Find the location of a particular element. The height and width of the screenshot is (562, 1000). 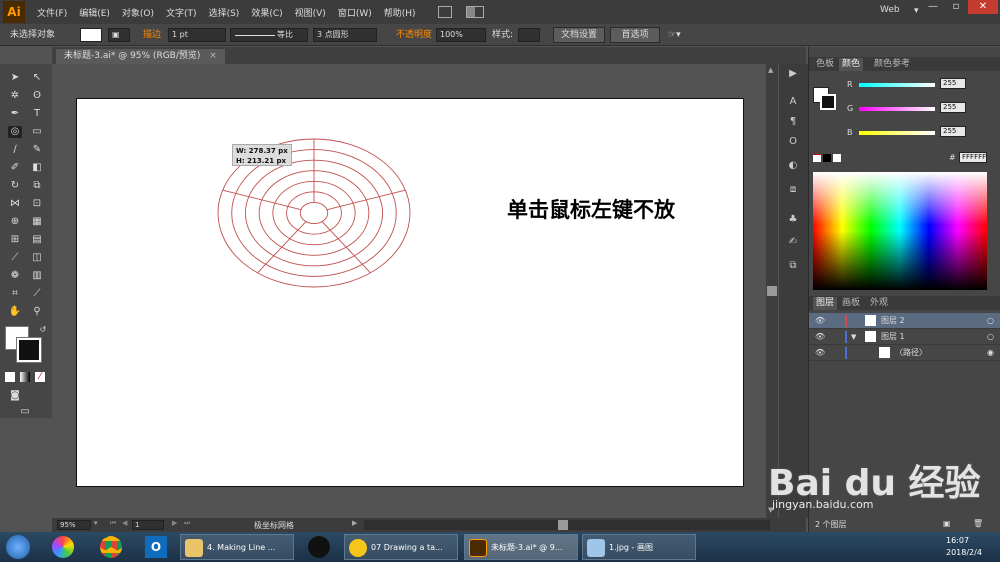

variable-width-profile: 等比 is located at coordinates (269, 35).